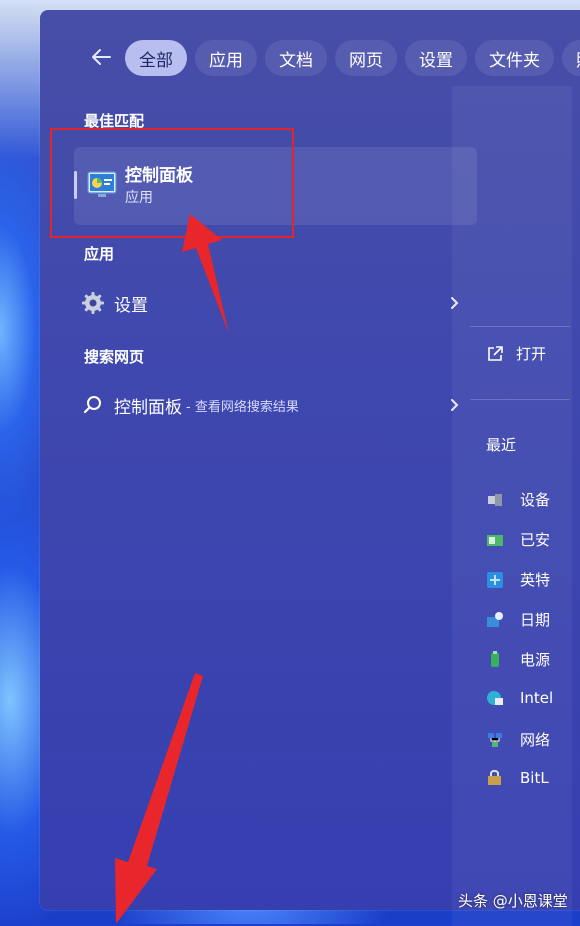  I want to click on recent-item: 已安, so click(531, 539).